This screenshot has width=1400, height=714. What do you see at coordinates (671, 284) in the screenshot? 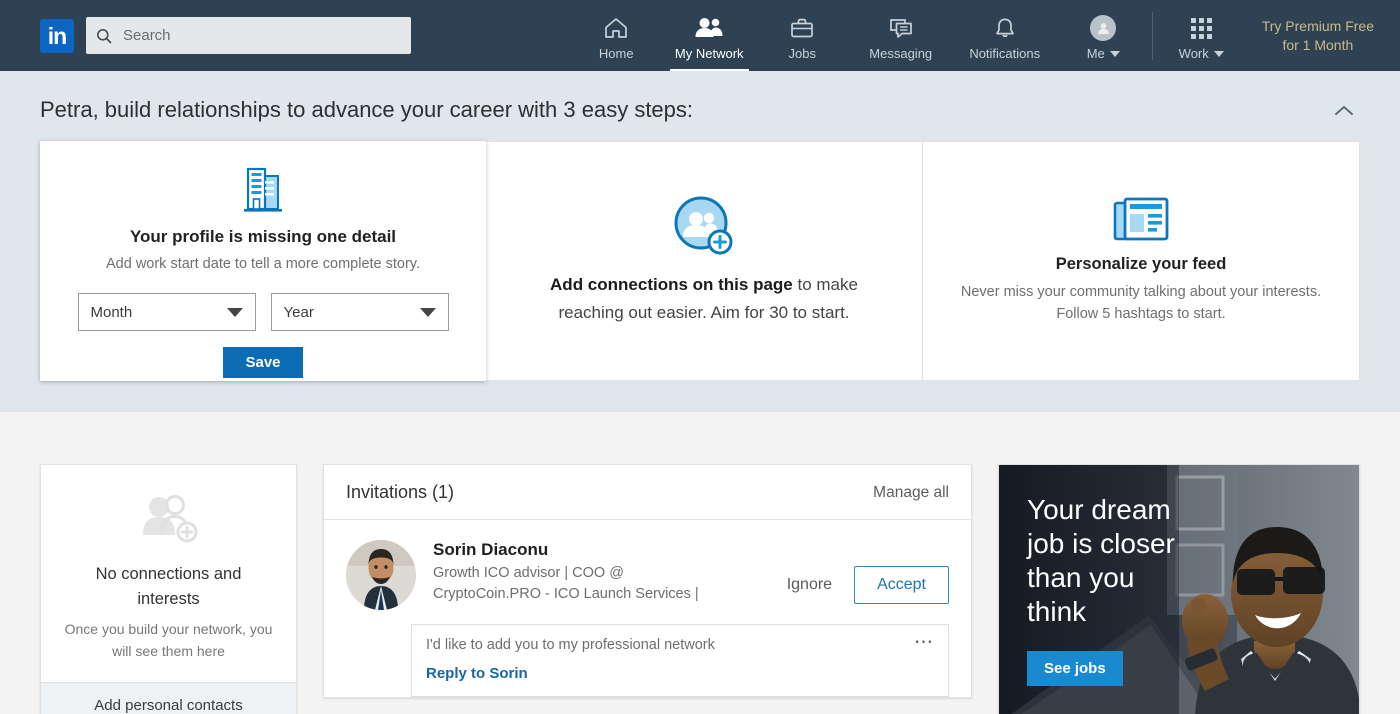
I see `step-card-body-bold: Add connections on this page` at bounding box center [671, 284].